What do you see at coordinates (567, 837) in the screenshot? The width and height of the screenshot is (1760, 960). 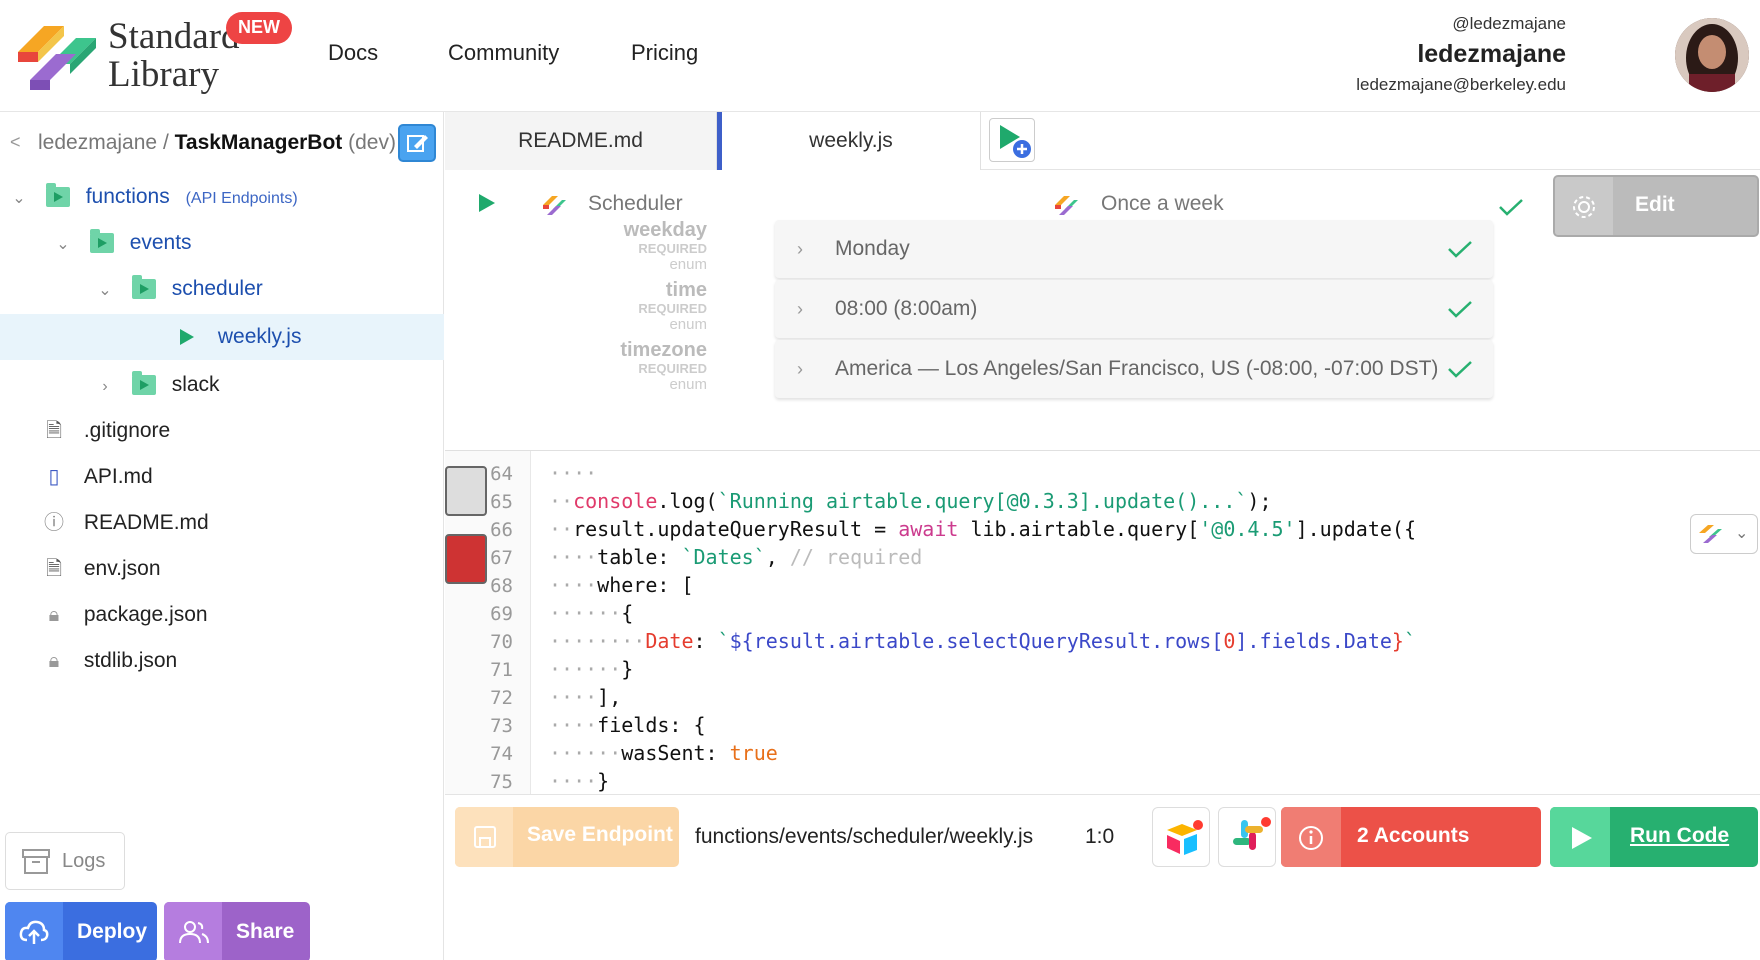 I see `save-endpoint-button: Save Endpoint` at bounding box center [567, 837].